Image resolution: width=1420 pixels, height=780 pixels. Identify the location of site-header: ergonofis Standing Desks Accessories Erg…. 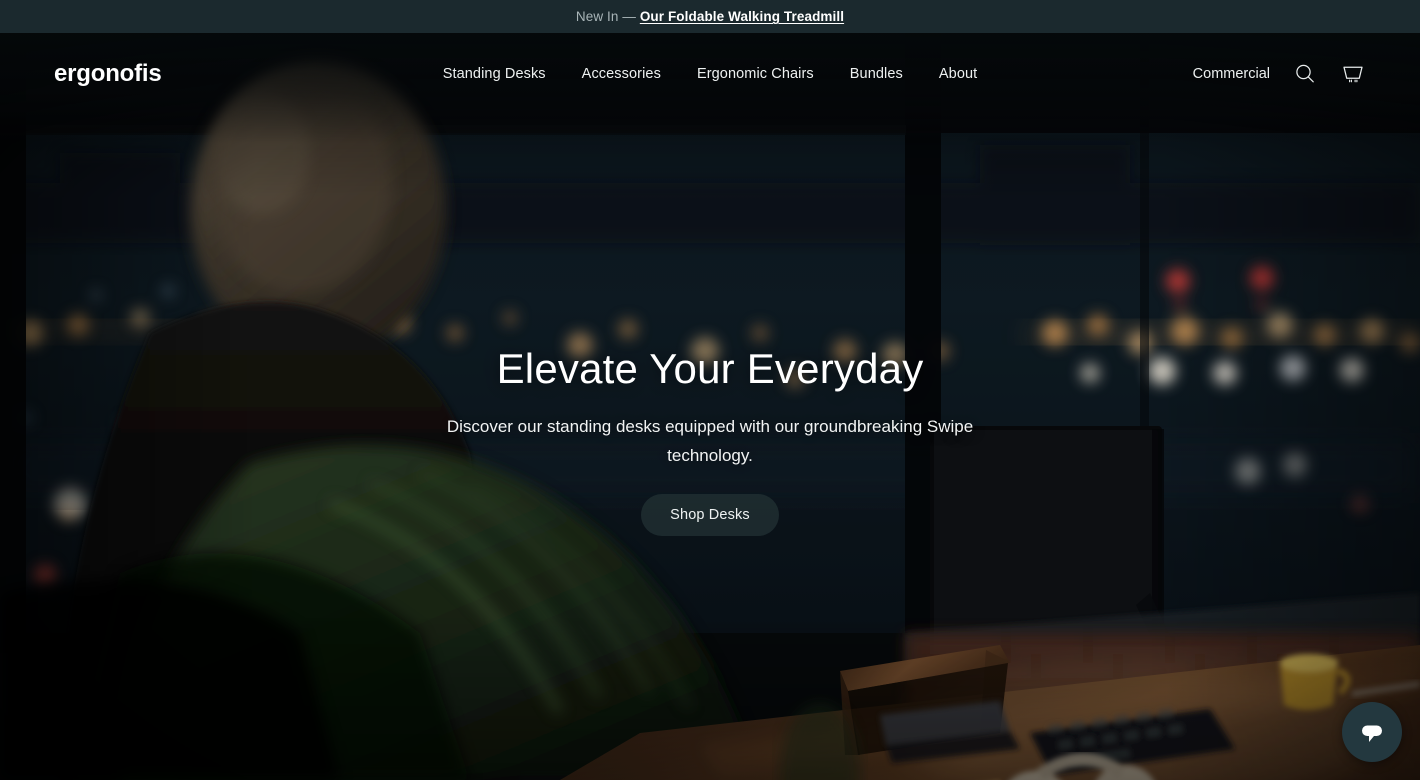
(710, 74).